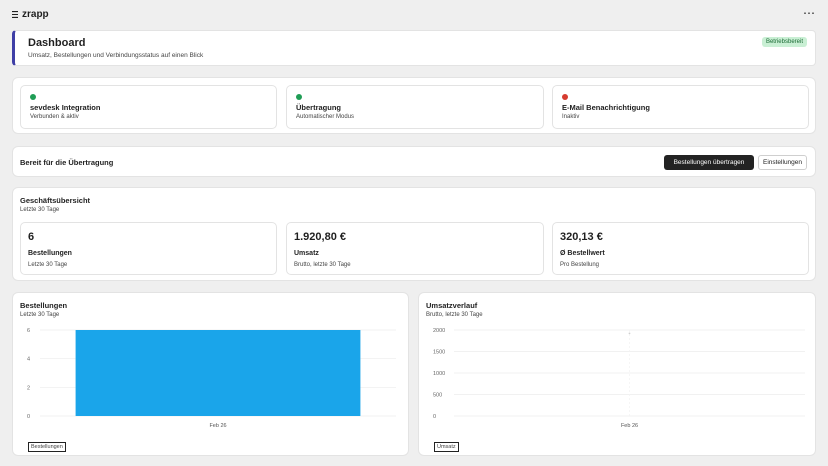 The height and width of the screenshot is (466, 828). I want to click on section-subtitle: Letzte 30 Tage, so click(40, 210).